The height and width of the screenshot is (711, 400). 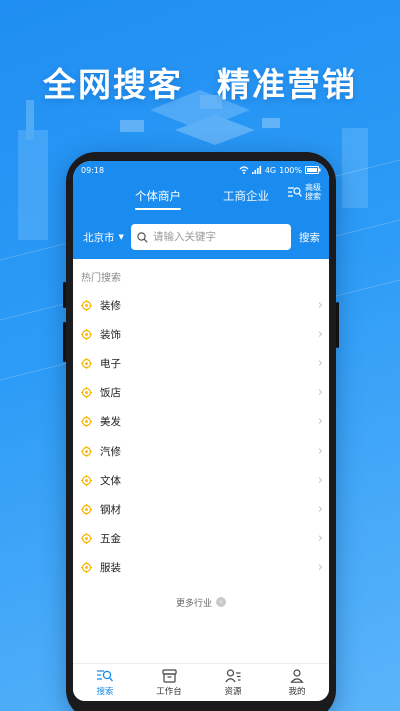 I want to click on more-industries-link: 更多行业 ›, so click(x=201, y=602).